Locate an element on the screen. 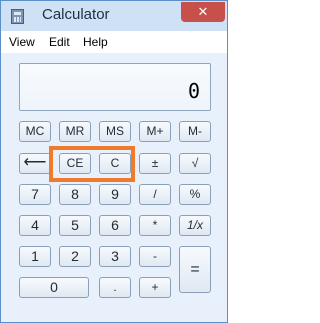 The width and height of the screenshot is (320, 323). digit-9-button: 9 is located at coordinates (115, 194).